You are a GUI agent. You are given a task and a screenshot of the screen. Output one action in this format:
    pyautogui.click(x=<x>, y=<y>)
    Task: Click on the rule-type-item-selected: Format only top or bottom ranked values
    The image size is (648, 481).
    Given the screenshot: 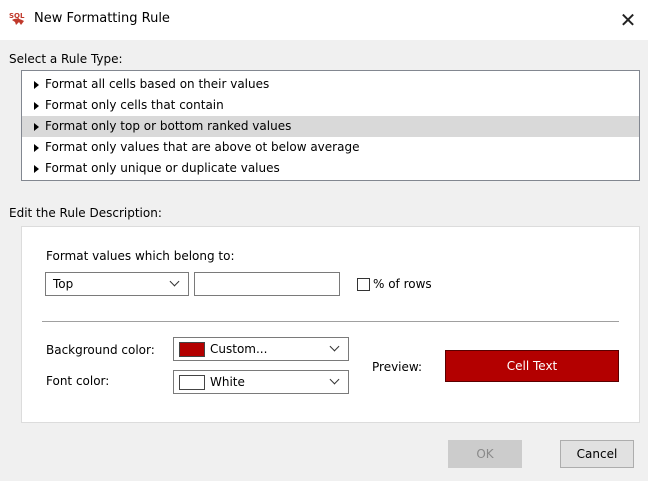 What is the action you would take?
    pyautogui.click(x=330, y=126)
    